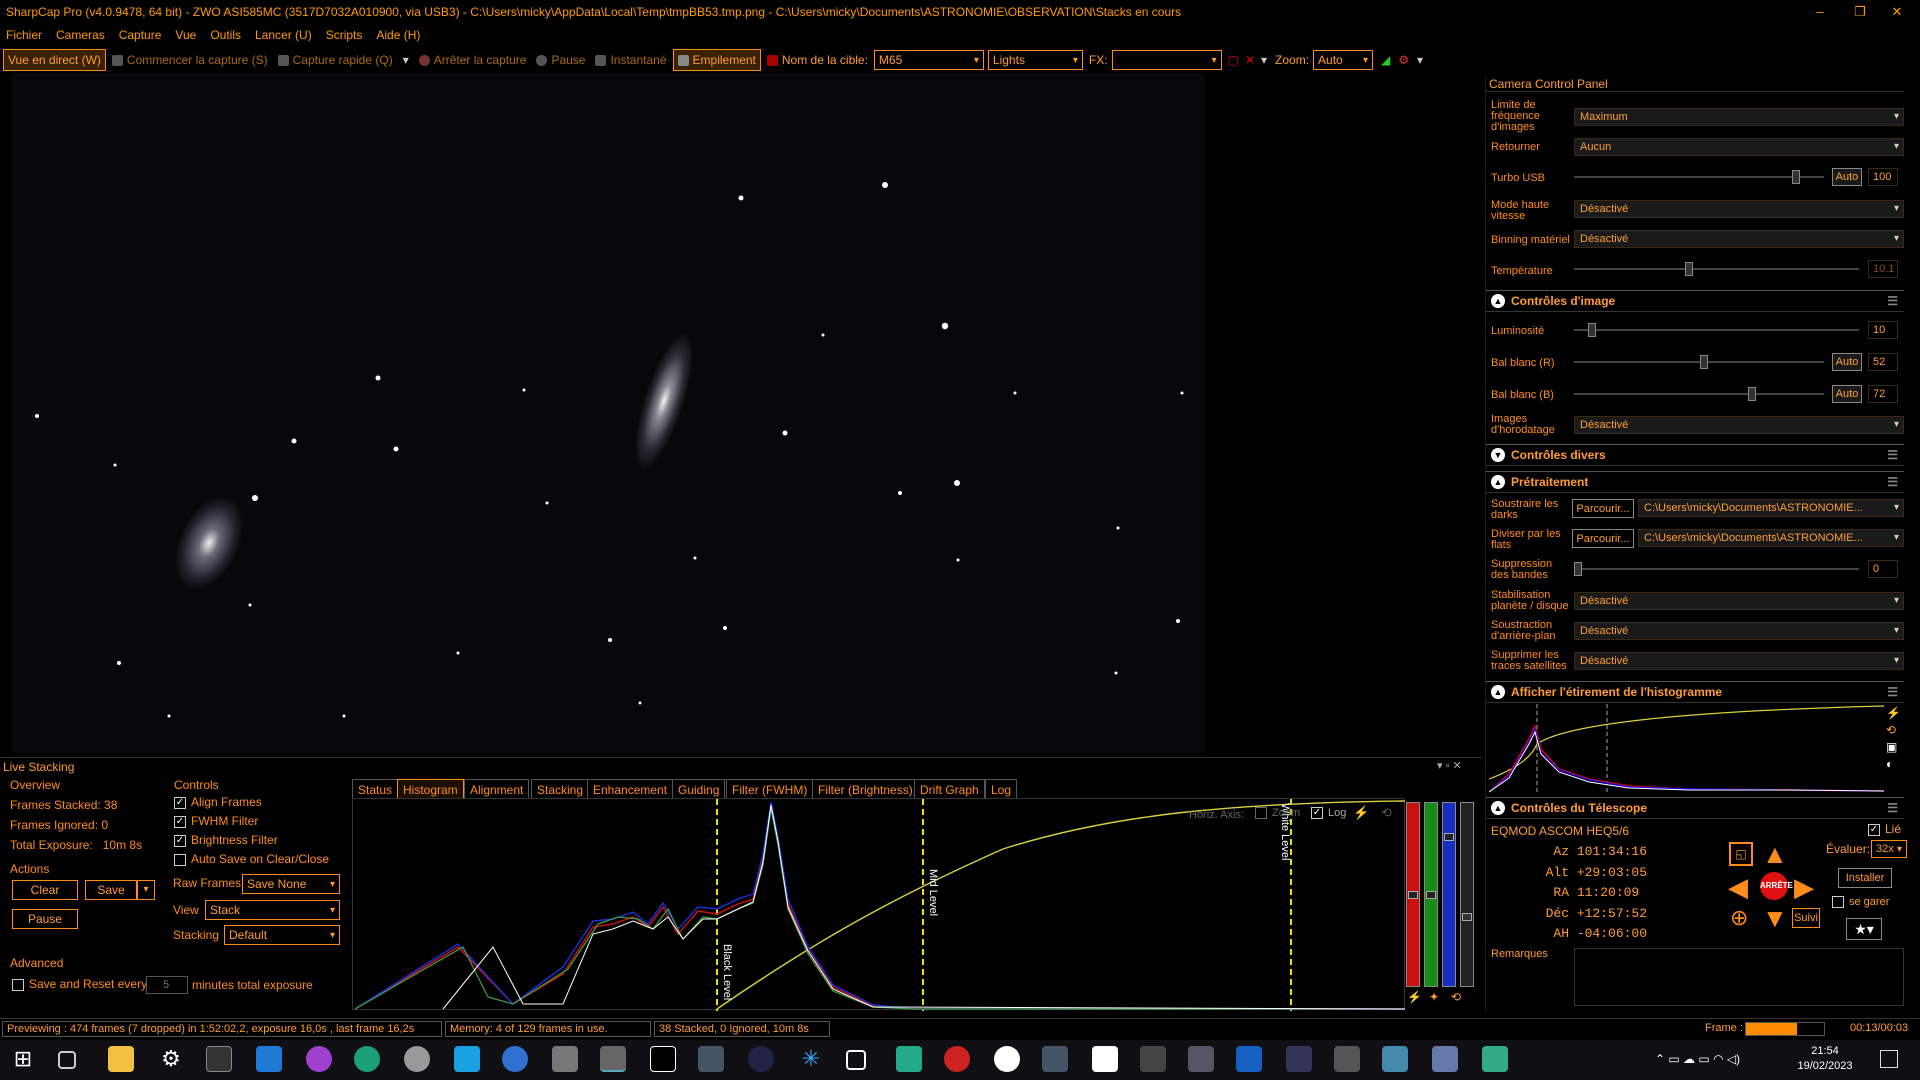  What do you see at coordinates (343, 60) in the screenshot?
I see `quick-capture-button: Capture rapide (Q) ▾` at bounding box center [343, 60].